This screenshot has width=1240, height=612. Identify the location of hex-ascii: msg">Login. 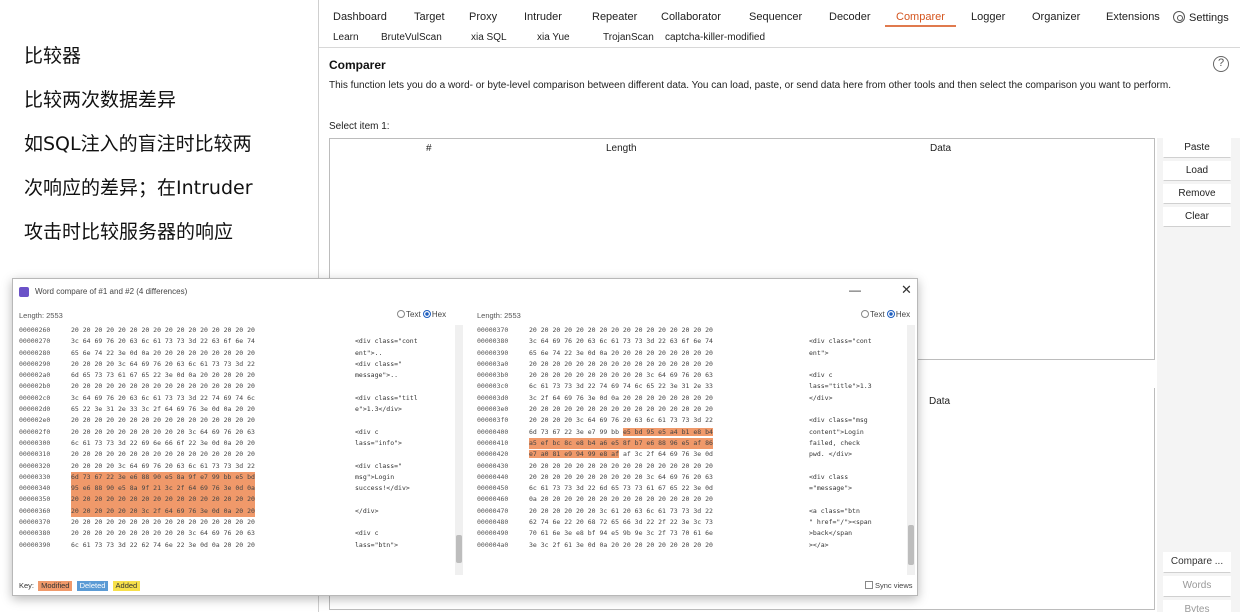
(375, 476).